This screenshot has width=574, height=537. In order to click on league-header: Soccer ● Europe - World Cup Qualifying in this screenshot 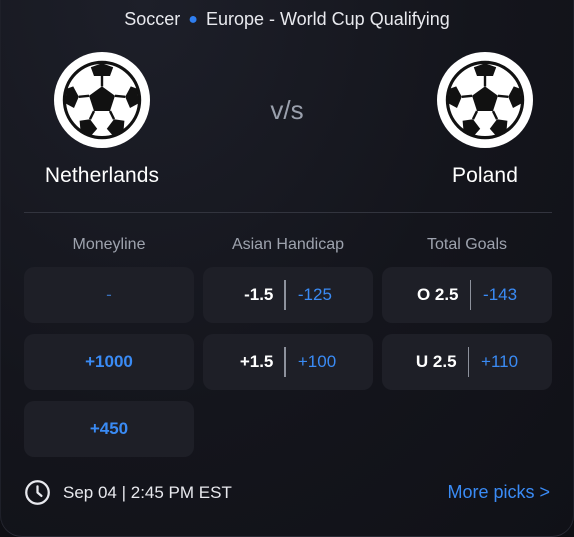, I will do `click(287, 19)`.